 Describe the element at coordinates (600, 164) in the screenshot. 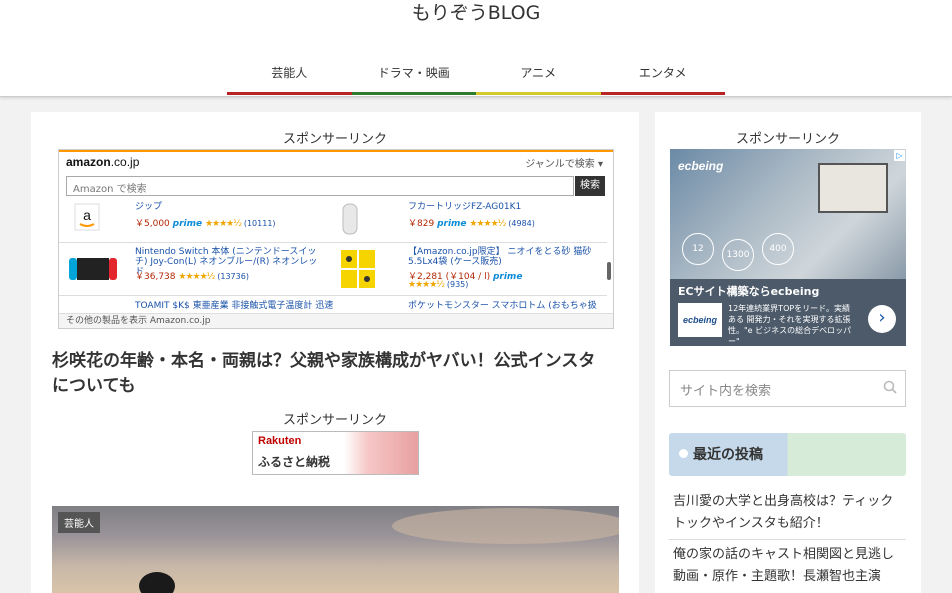

I see `chevron-down-icon: ▾` at that location.